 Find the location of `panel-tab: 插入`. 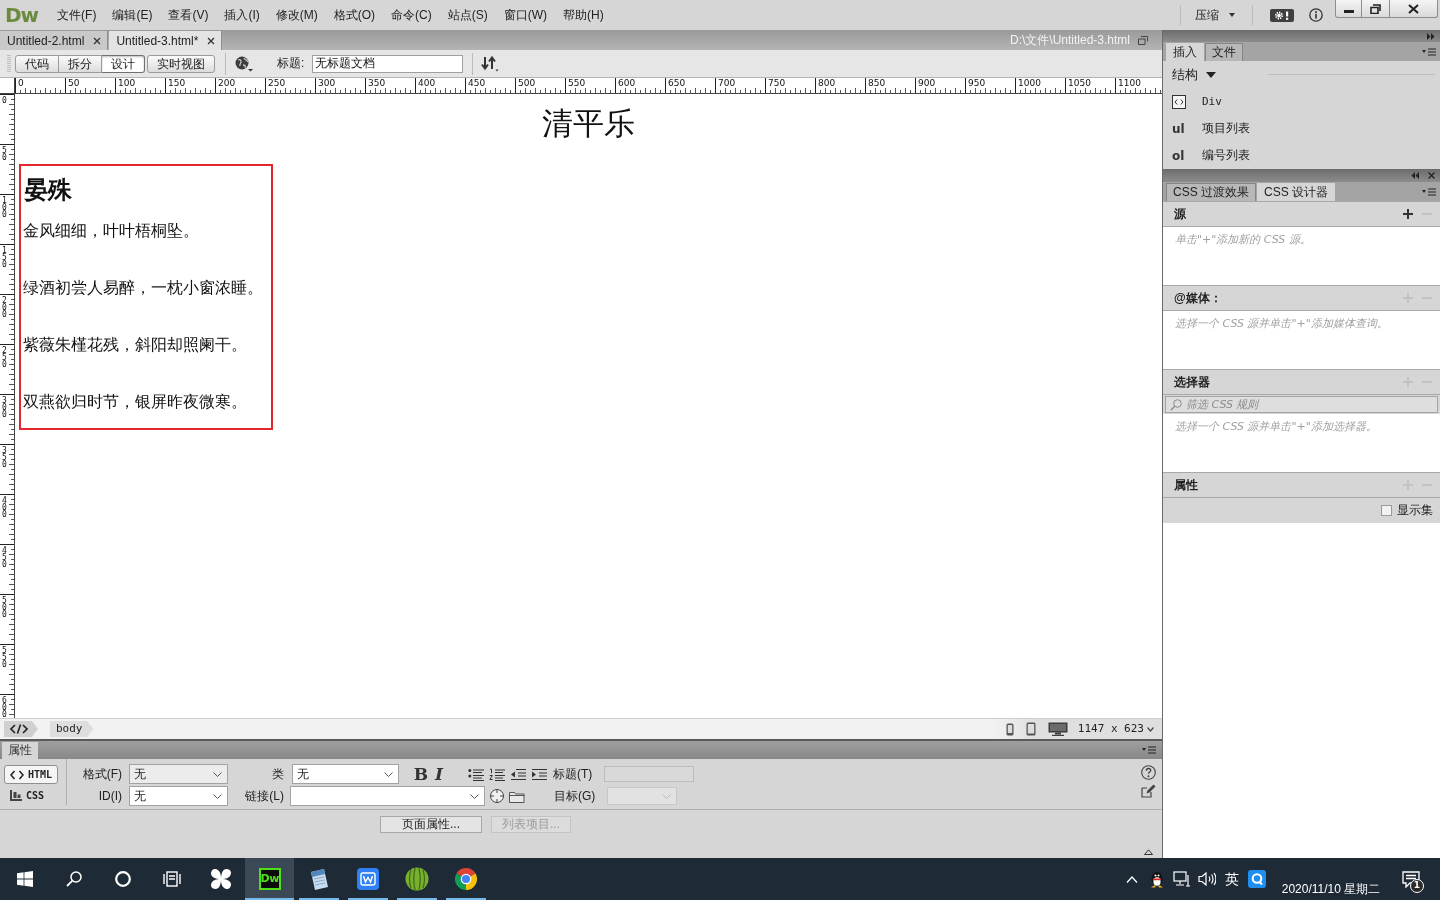

panel-tab: 插入 is located at coordinates (1185, 52).